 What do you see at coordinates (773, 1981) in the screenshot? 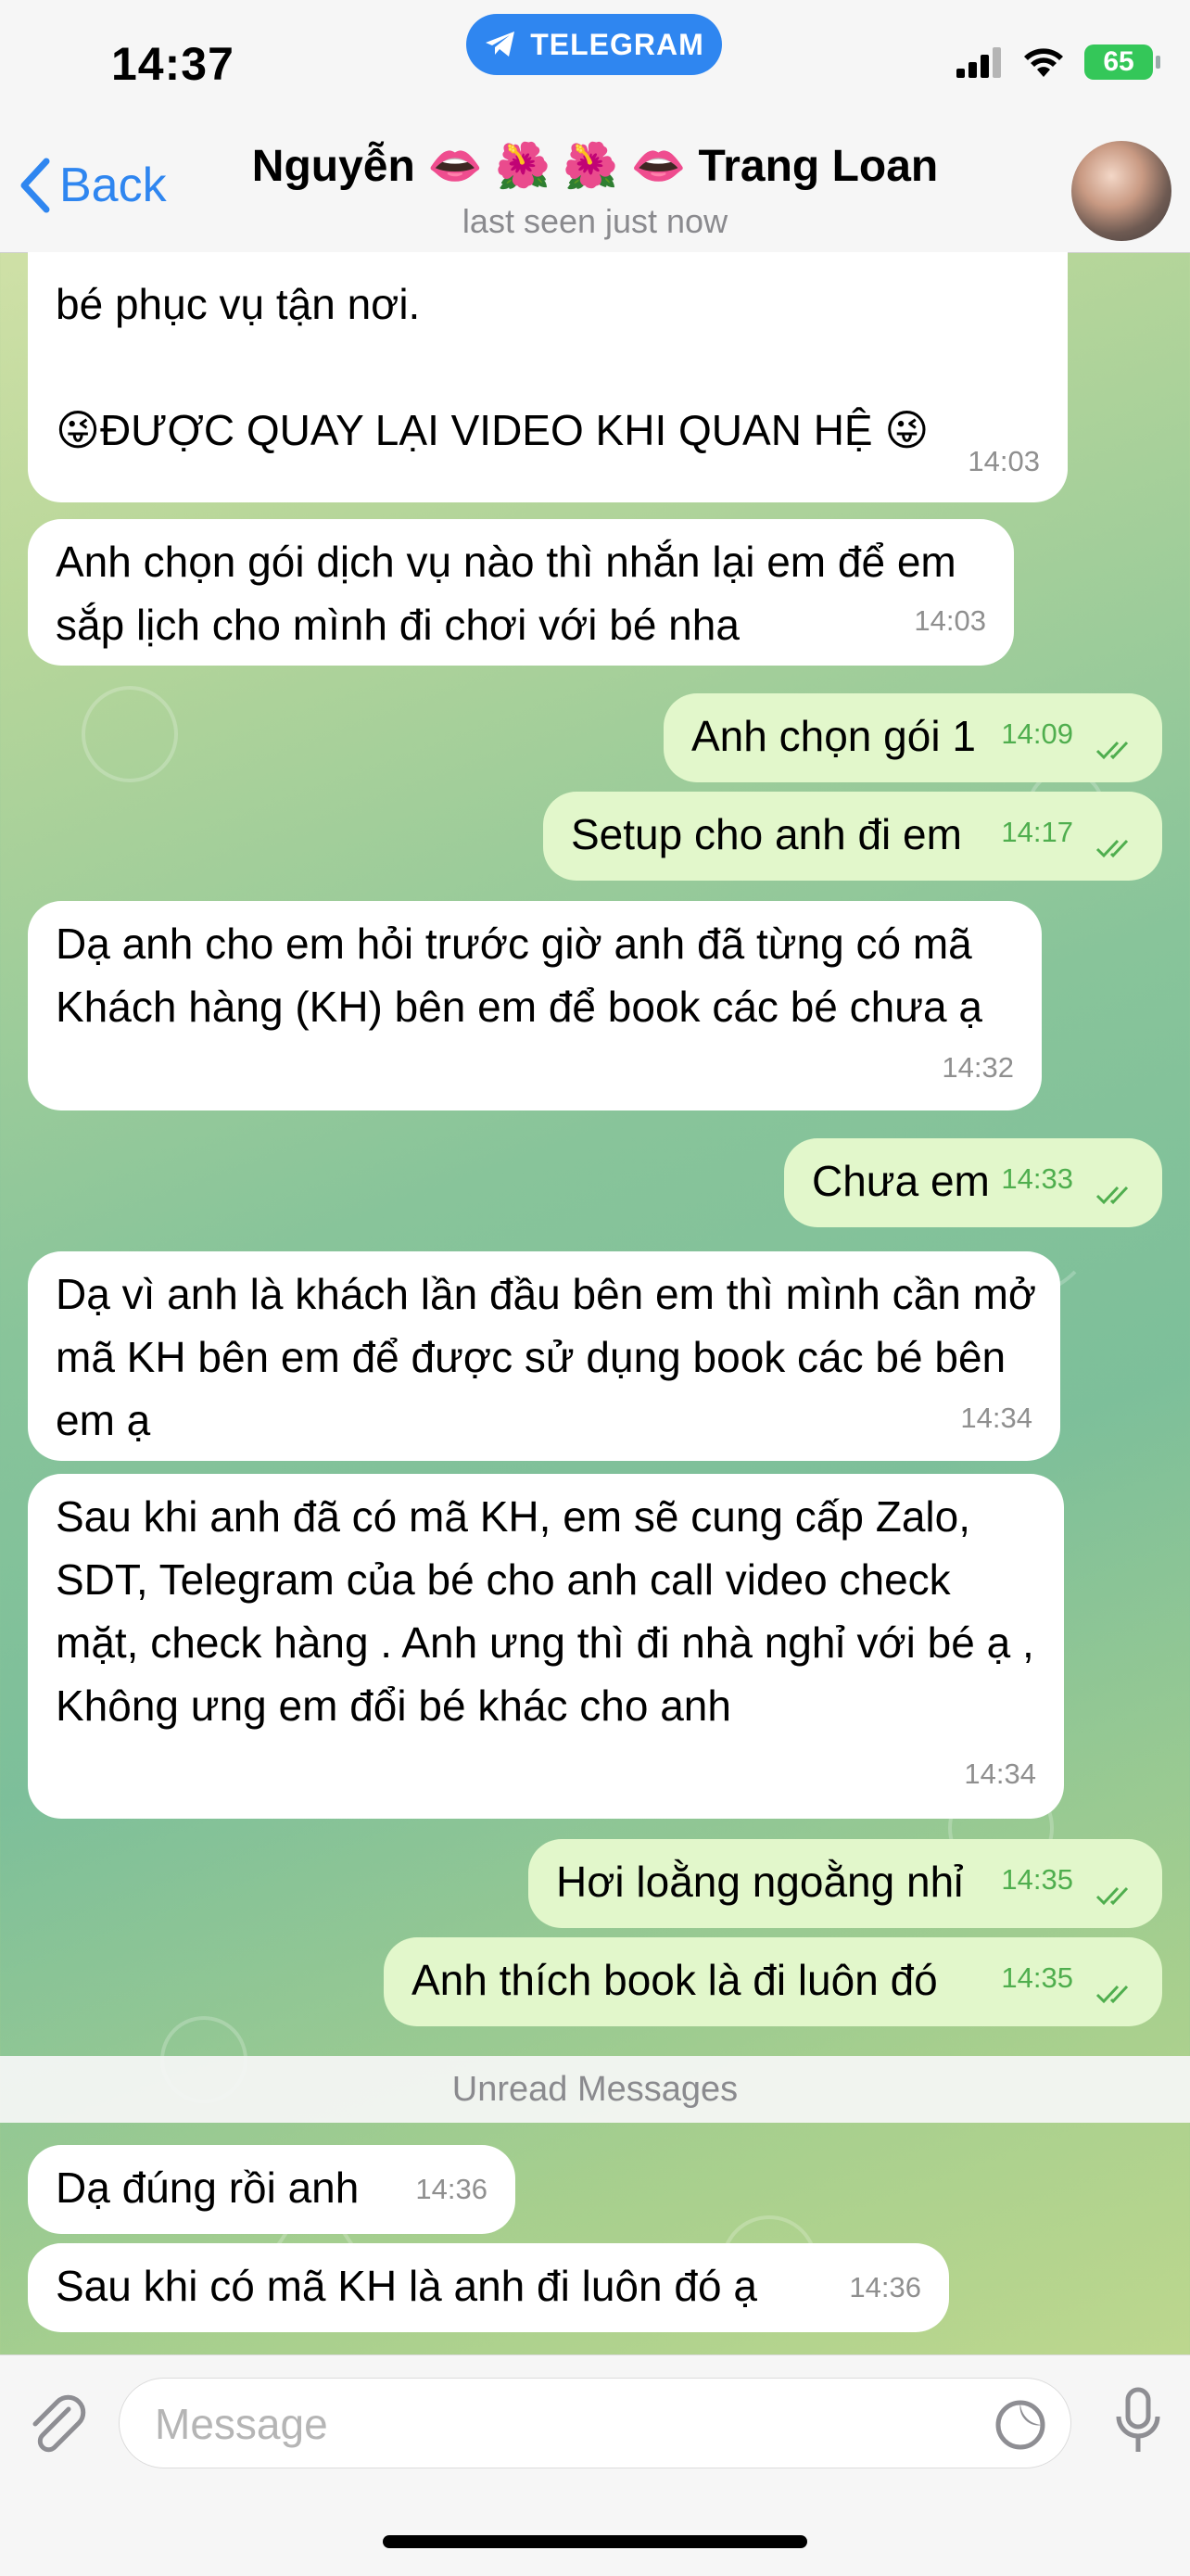
I see `message-bubble-out: Anh thích book là đi luôn đó 14:35` at bounding box center [773, 1981].